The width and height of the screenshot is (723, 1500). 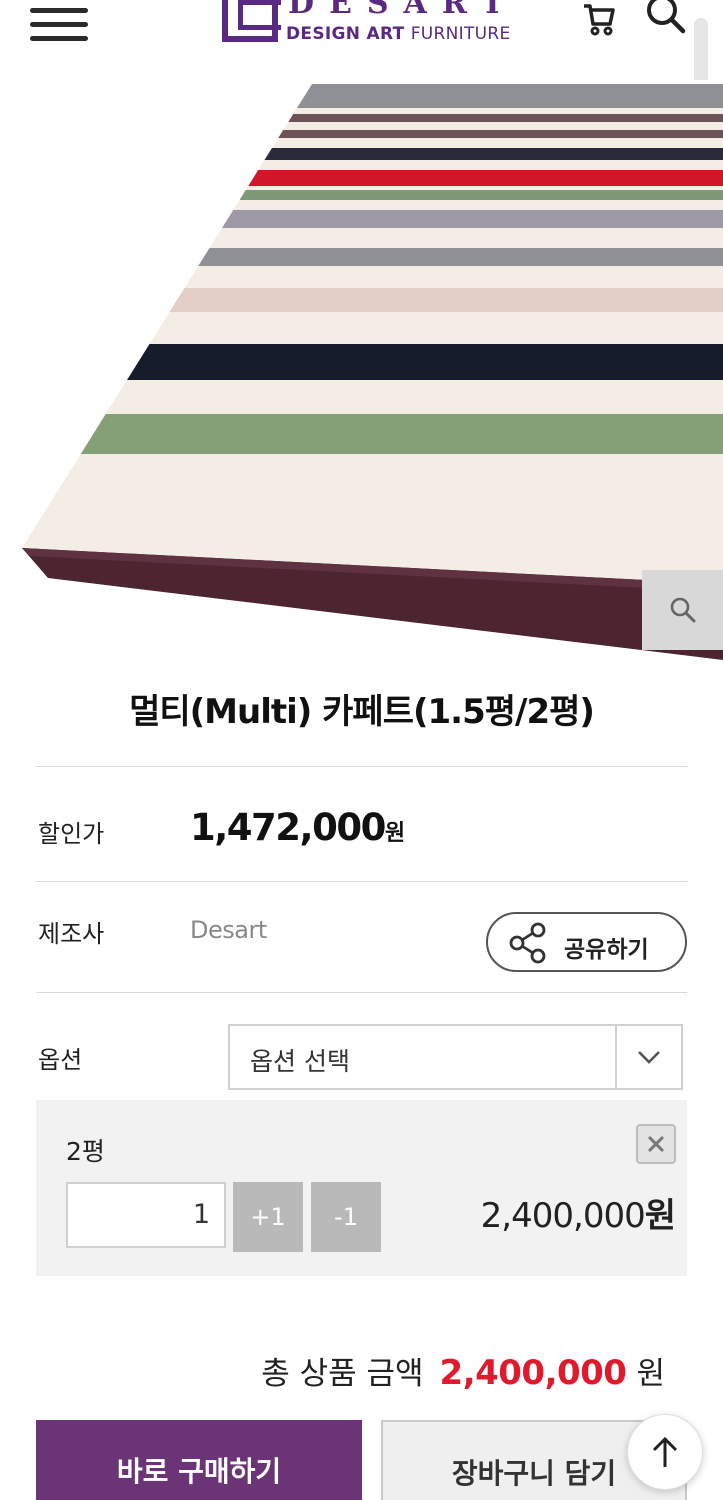 I want to click on close-icon, so click(x=656, y=1144).